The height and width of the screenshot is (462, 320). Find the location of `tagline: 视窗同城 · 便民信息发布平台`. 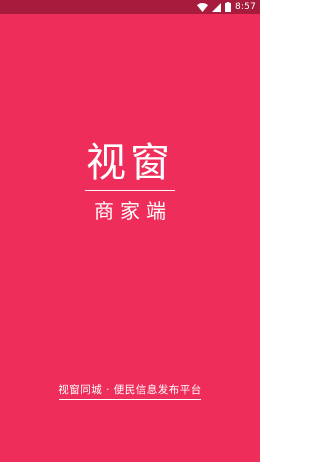

tagline: 视窗同城 · 便民信息发布平台 is located at coordinates (130, 390).